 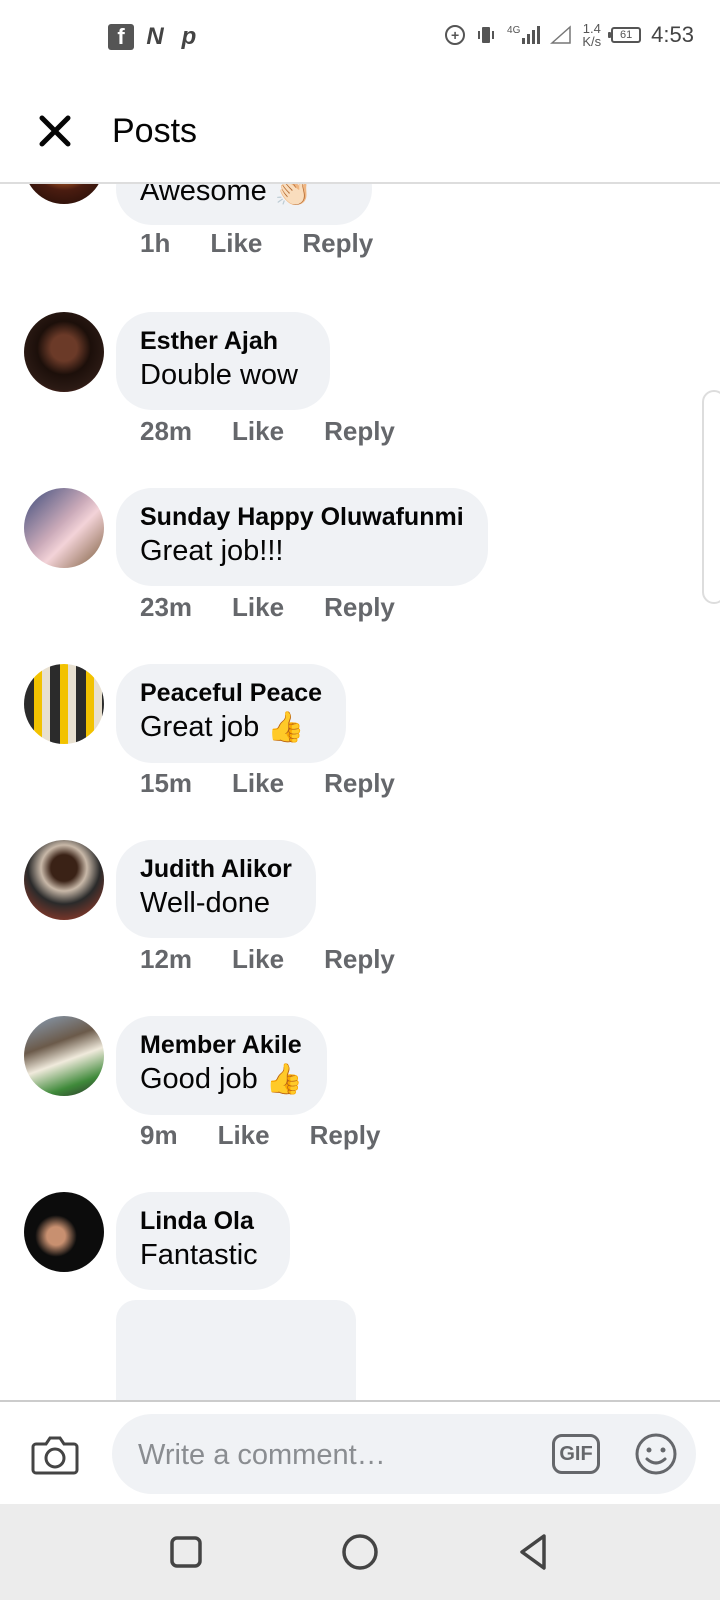 I want to click on comment-bubble: Linda Ola Fantastic, so click(x=203, y=1241).